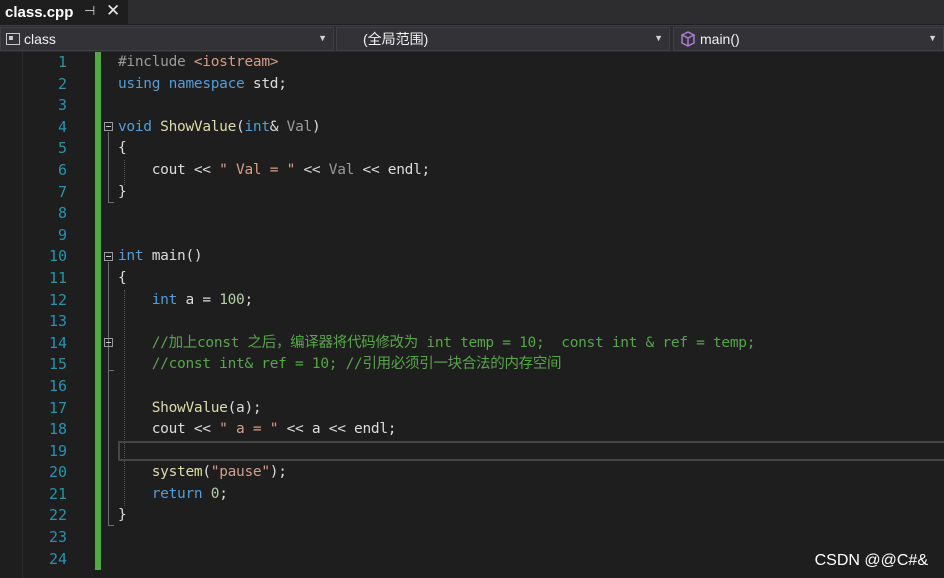 This screenshot has width=944, height=578. I want to click on keyword: return, so click(177, 493).